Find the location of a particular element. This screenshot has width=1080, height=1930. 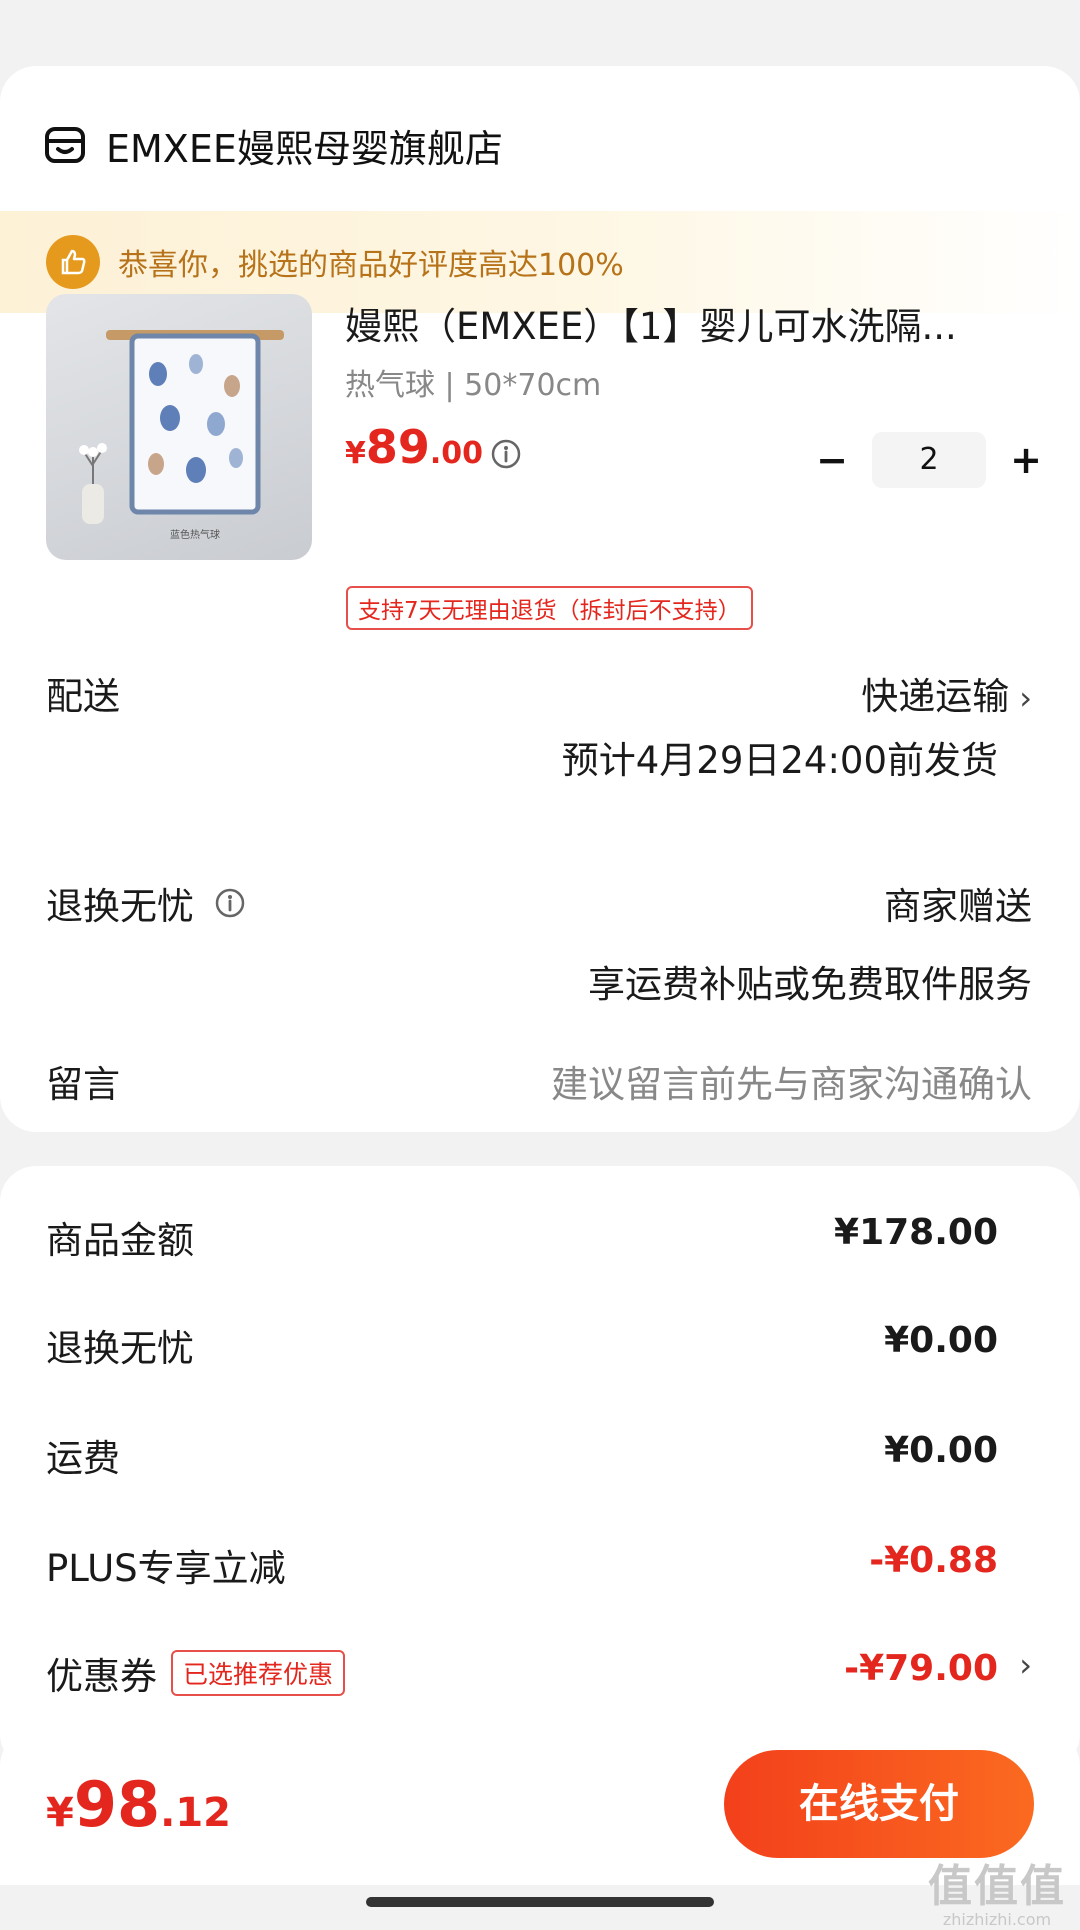

return-fee-label: 退换无忧 is located at coordinates (120, 1348).